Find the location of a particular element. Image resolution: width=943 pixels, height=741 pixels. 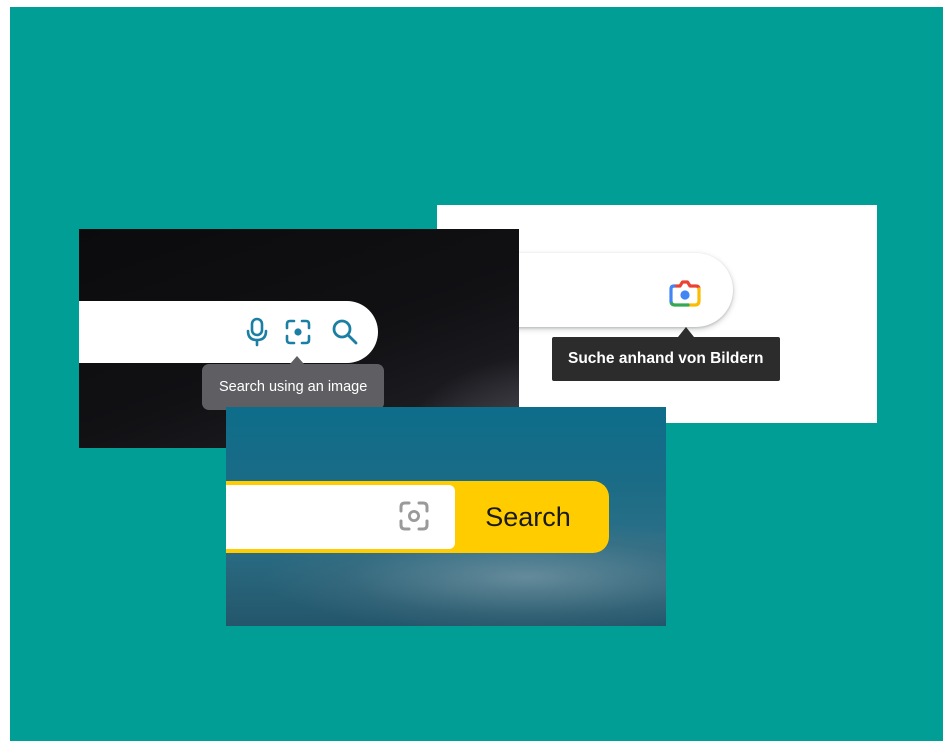

bing-image-search-tooltip: Search using an image is located at coordinates (293, 387).